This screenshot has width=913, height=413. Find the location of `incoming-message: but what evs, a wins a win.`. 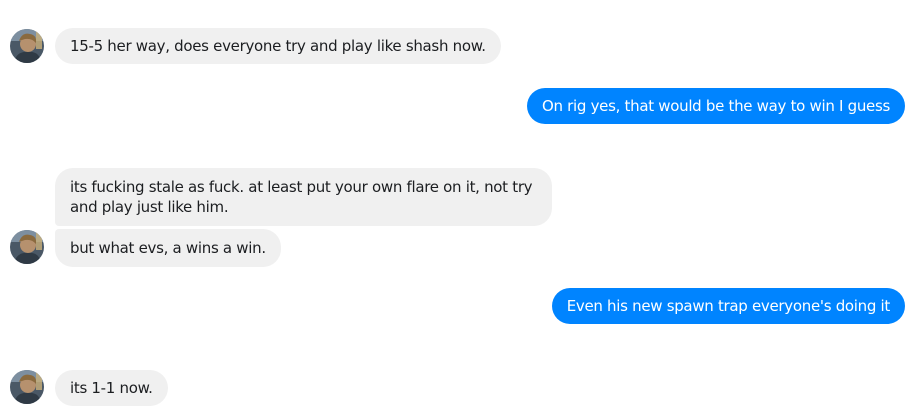

incoming-message: but what evs, a wins a win. is located at coordinates (168, 248).